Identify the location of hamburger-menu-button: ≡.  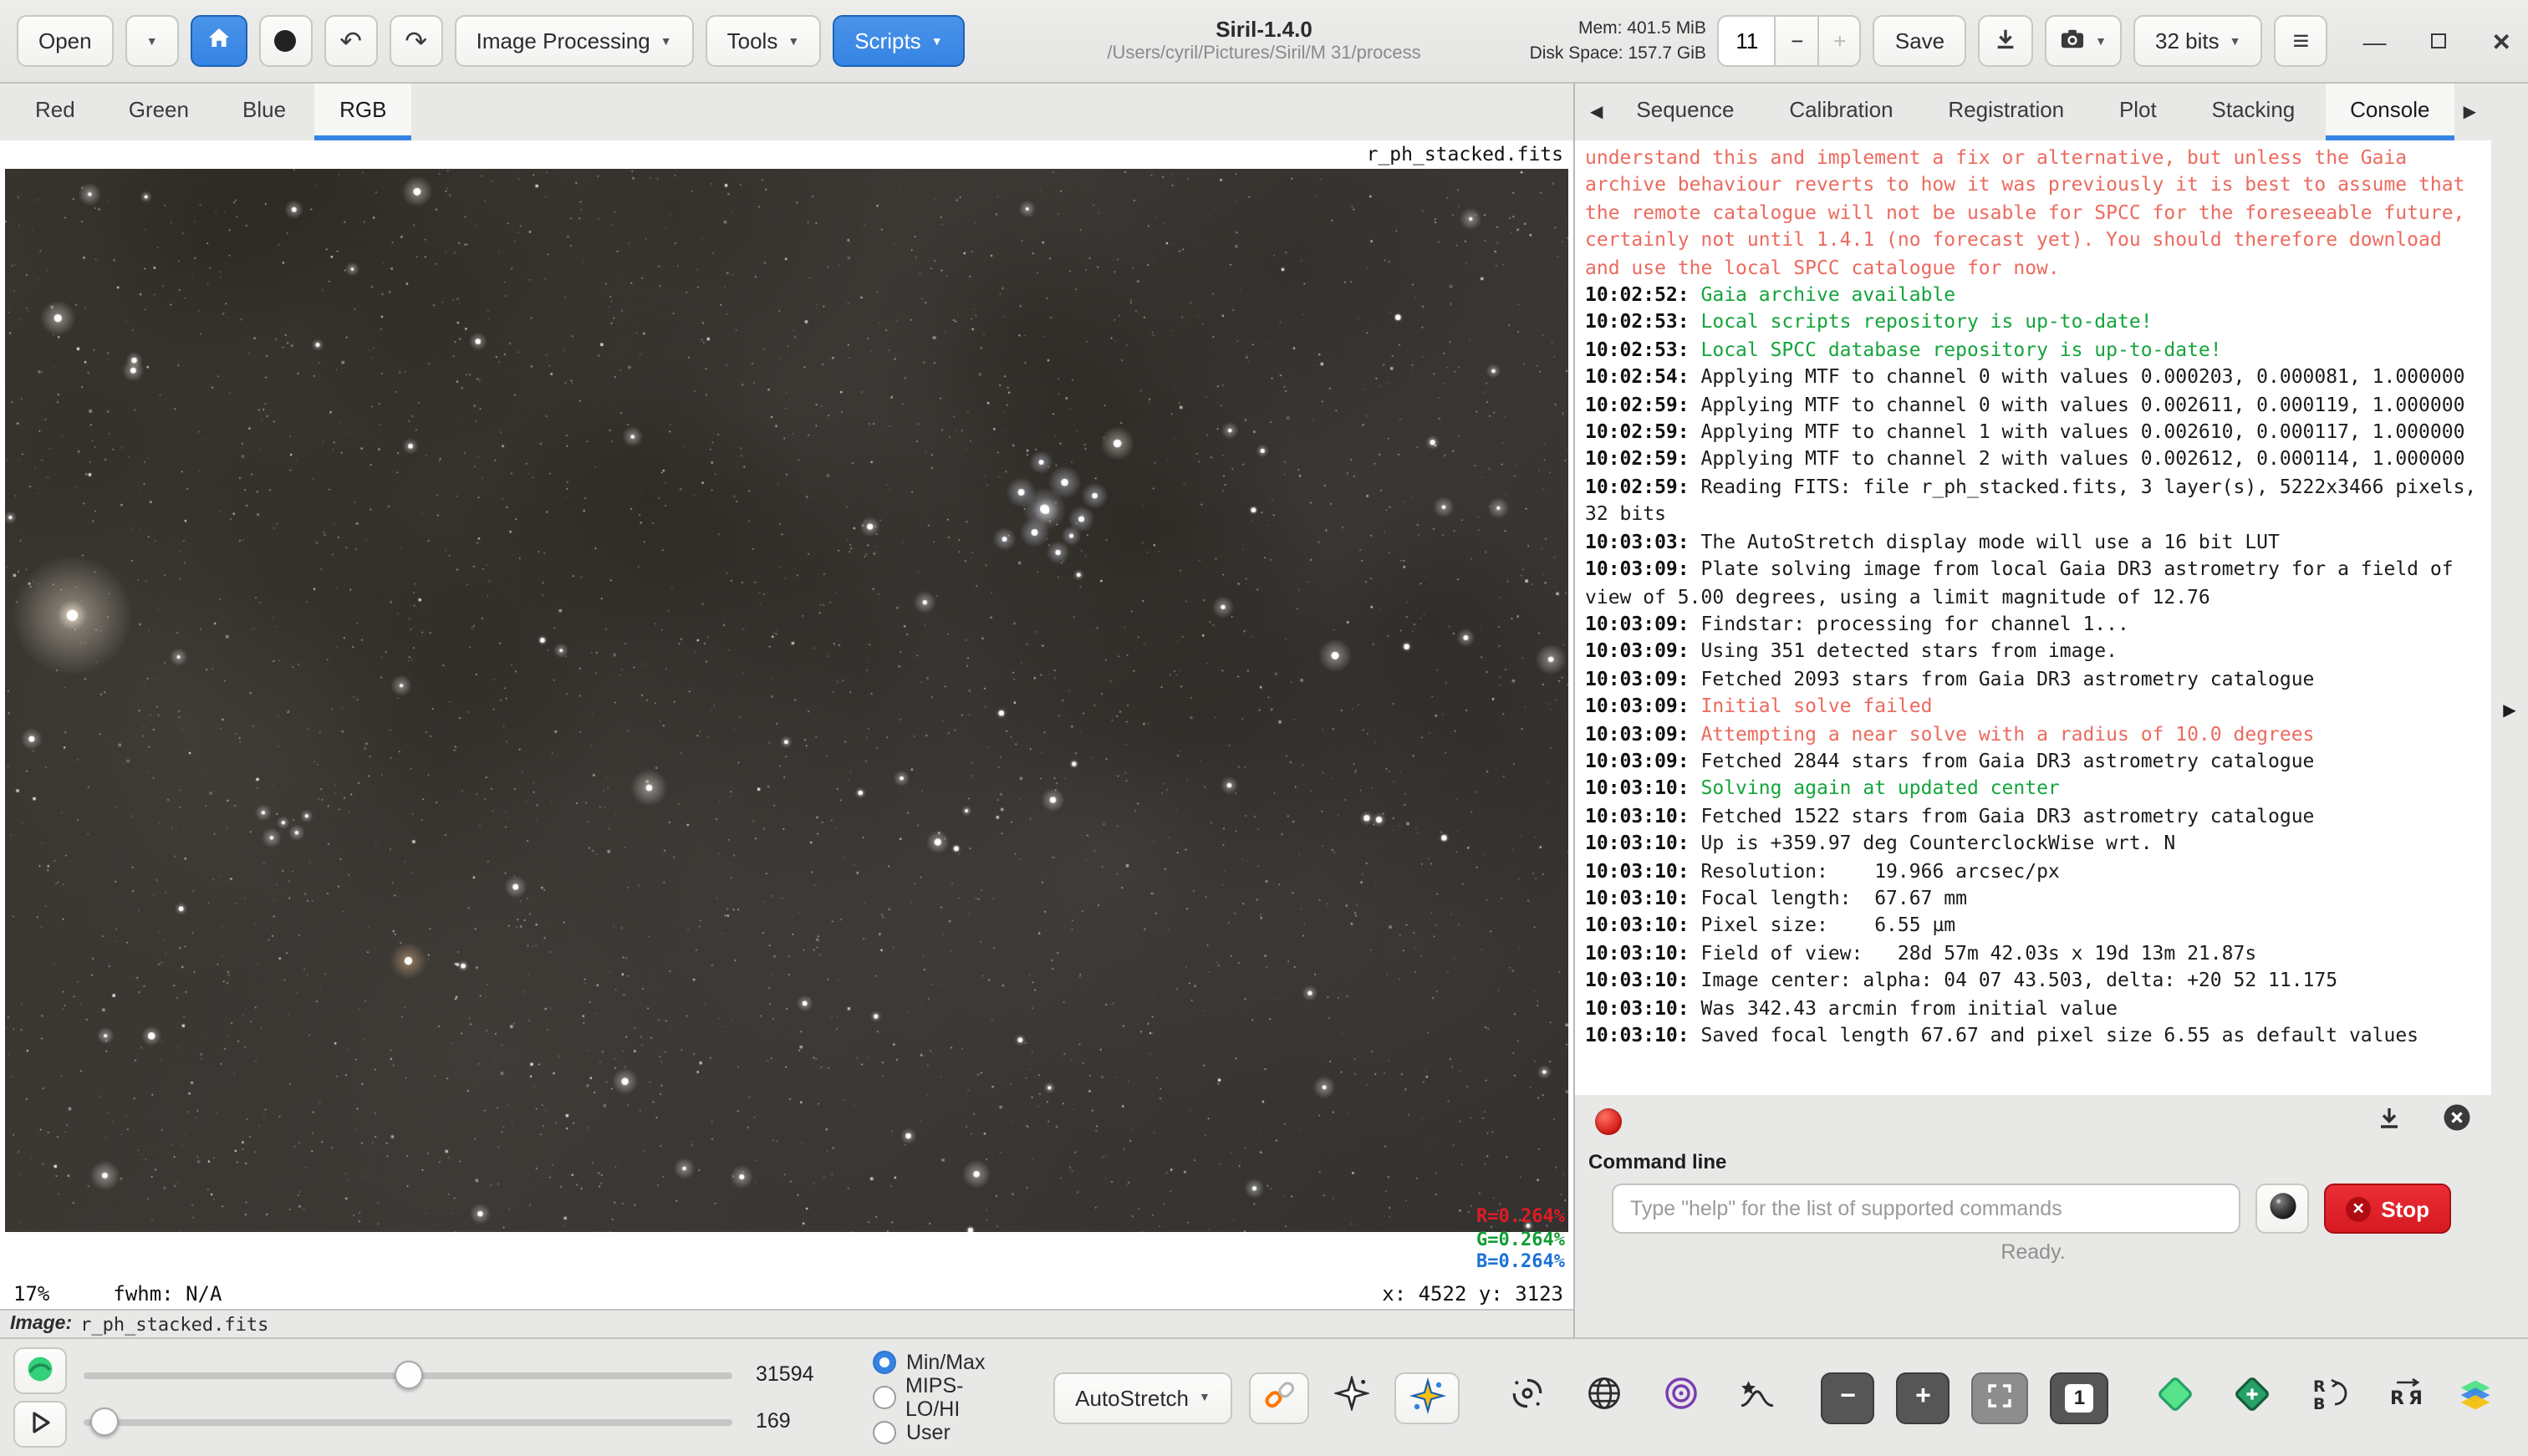
(2301, 41).